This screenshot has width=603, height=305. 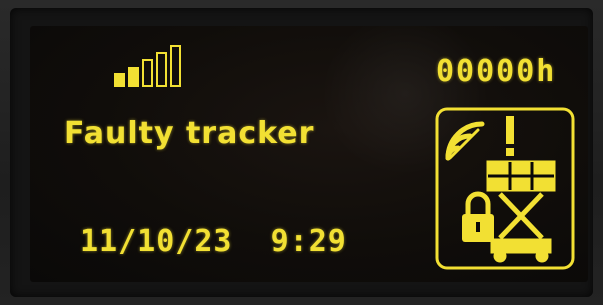 I want to click on date-time-readout: 11/10/23 9:29, so click(x=213, y=241).